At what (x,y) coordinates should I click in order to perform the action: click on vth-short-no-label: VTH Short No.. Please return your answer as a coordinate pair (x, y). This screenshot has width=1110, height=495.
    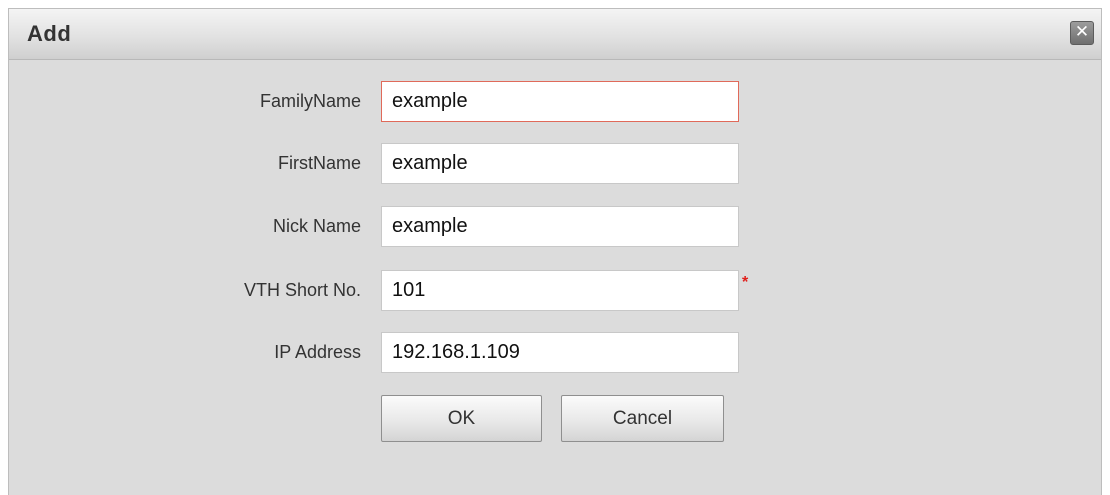
    Looking at the image, I should click on (302, 290).